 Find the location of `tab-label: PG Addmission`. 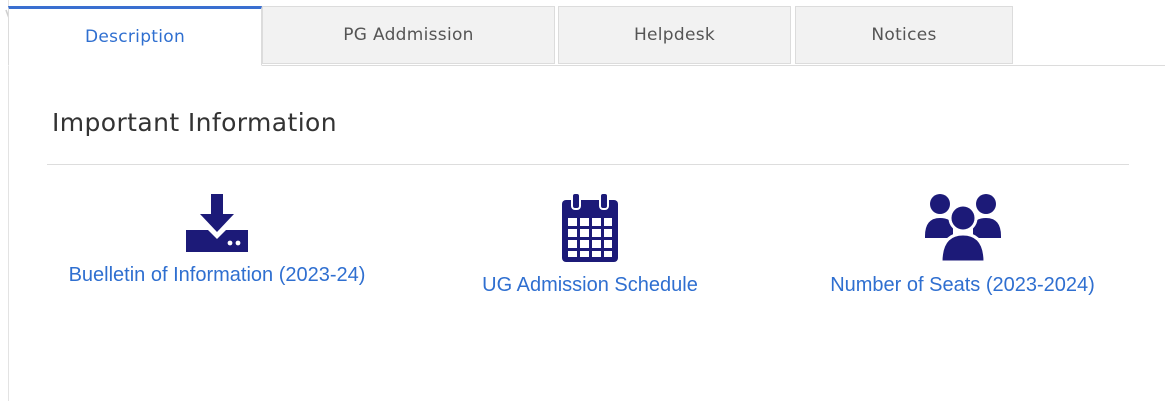

tab-label: PG Addmission is located at coordinates (408, 35).